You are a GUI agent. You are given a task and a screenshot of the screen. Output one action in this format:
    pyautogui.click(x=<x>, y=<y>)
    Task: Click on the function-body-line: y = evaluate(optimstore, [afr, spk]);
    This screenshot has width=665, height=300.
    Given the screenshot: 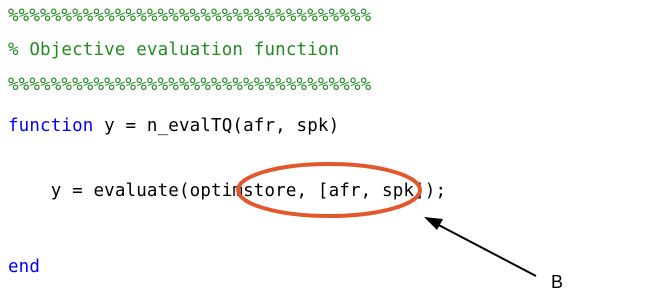 What is the action you would take?
    pyautogui.click(x=227, y=191)
    